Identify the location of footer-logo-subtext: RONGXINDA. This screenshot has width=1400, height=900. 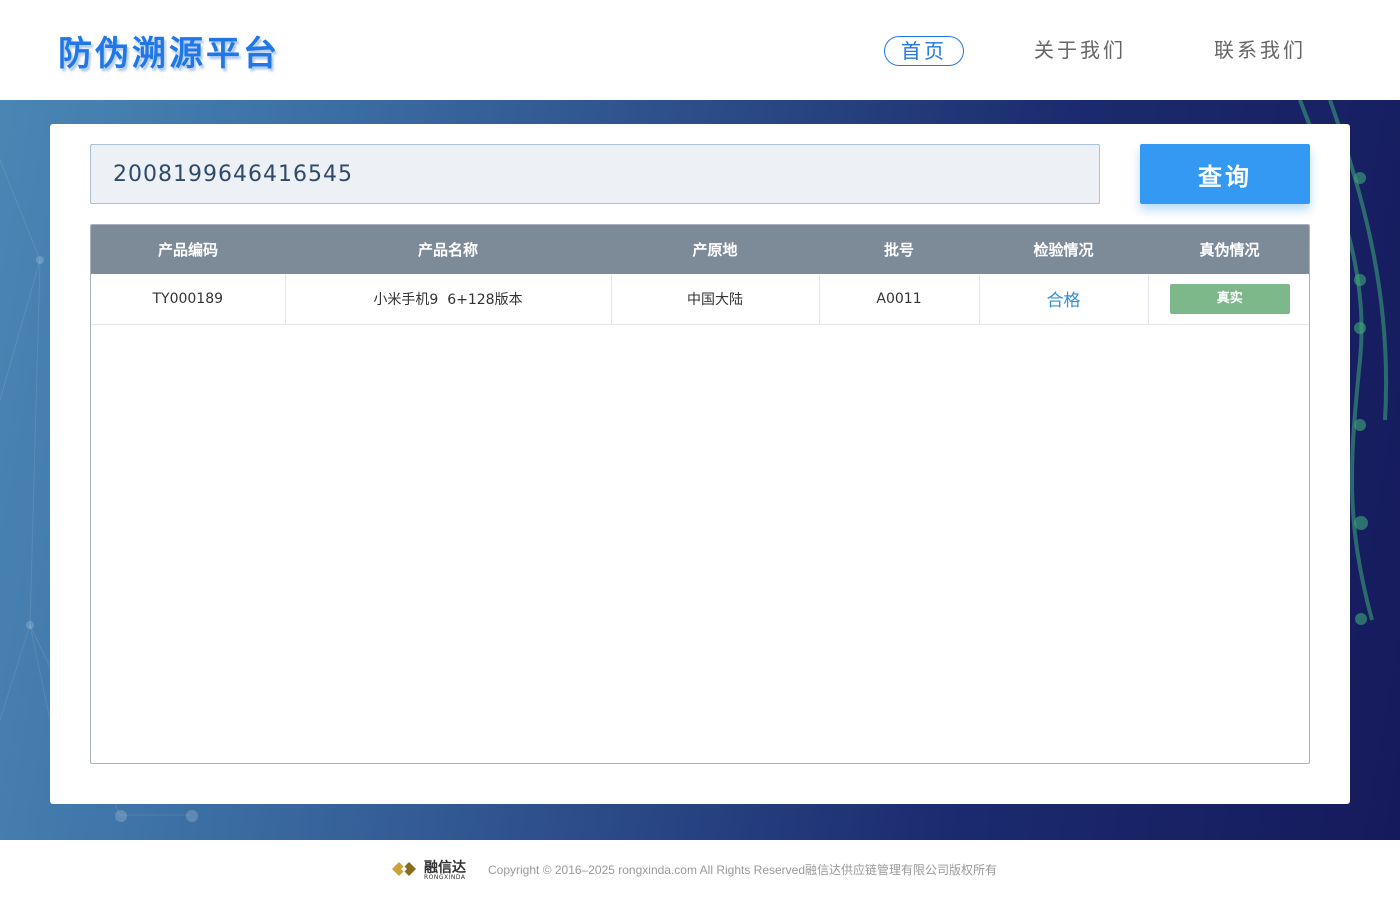
(445, 877).